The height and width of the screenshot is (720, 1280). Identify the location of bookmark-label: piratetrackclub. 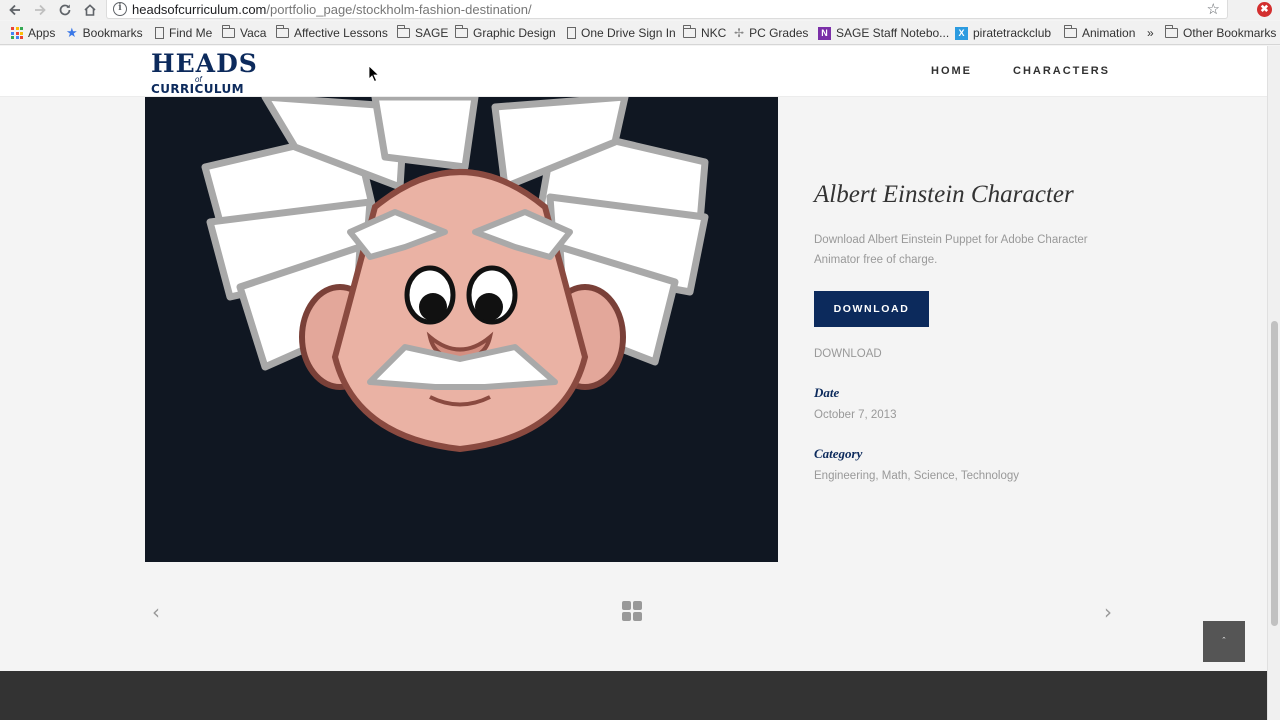
(1012, 33).